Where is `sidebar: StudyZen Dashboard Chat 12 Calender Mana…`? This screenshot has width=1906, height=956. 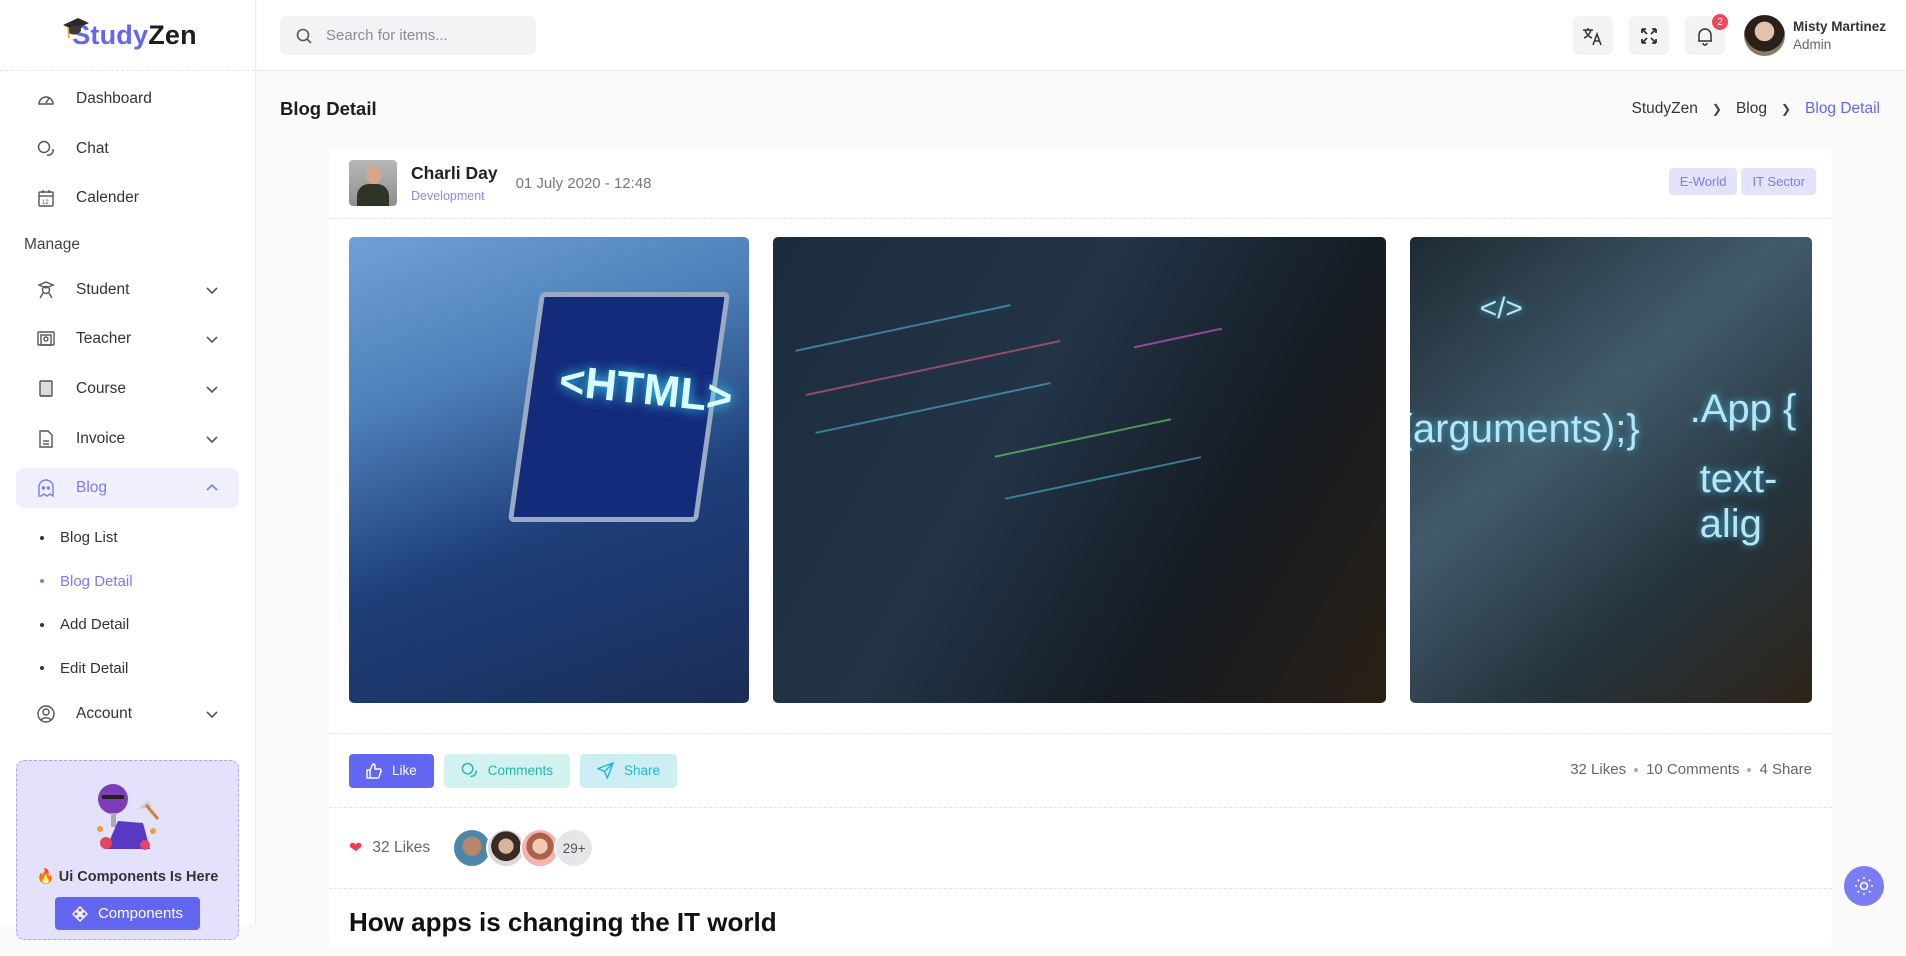 sidebar: StudyZen Dashboard Chat 12 Calender Mana… is located at coordinates (128, 470).